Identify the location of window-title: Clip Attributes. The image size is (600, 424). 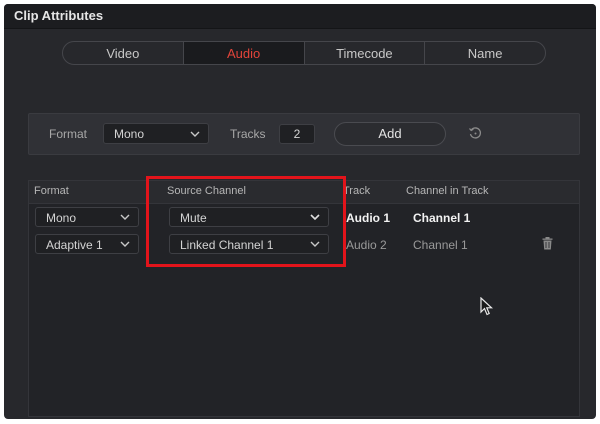
(59, 15).